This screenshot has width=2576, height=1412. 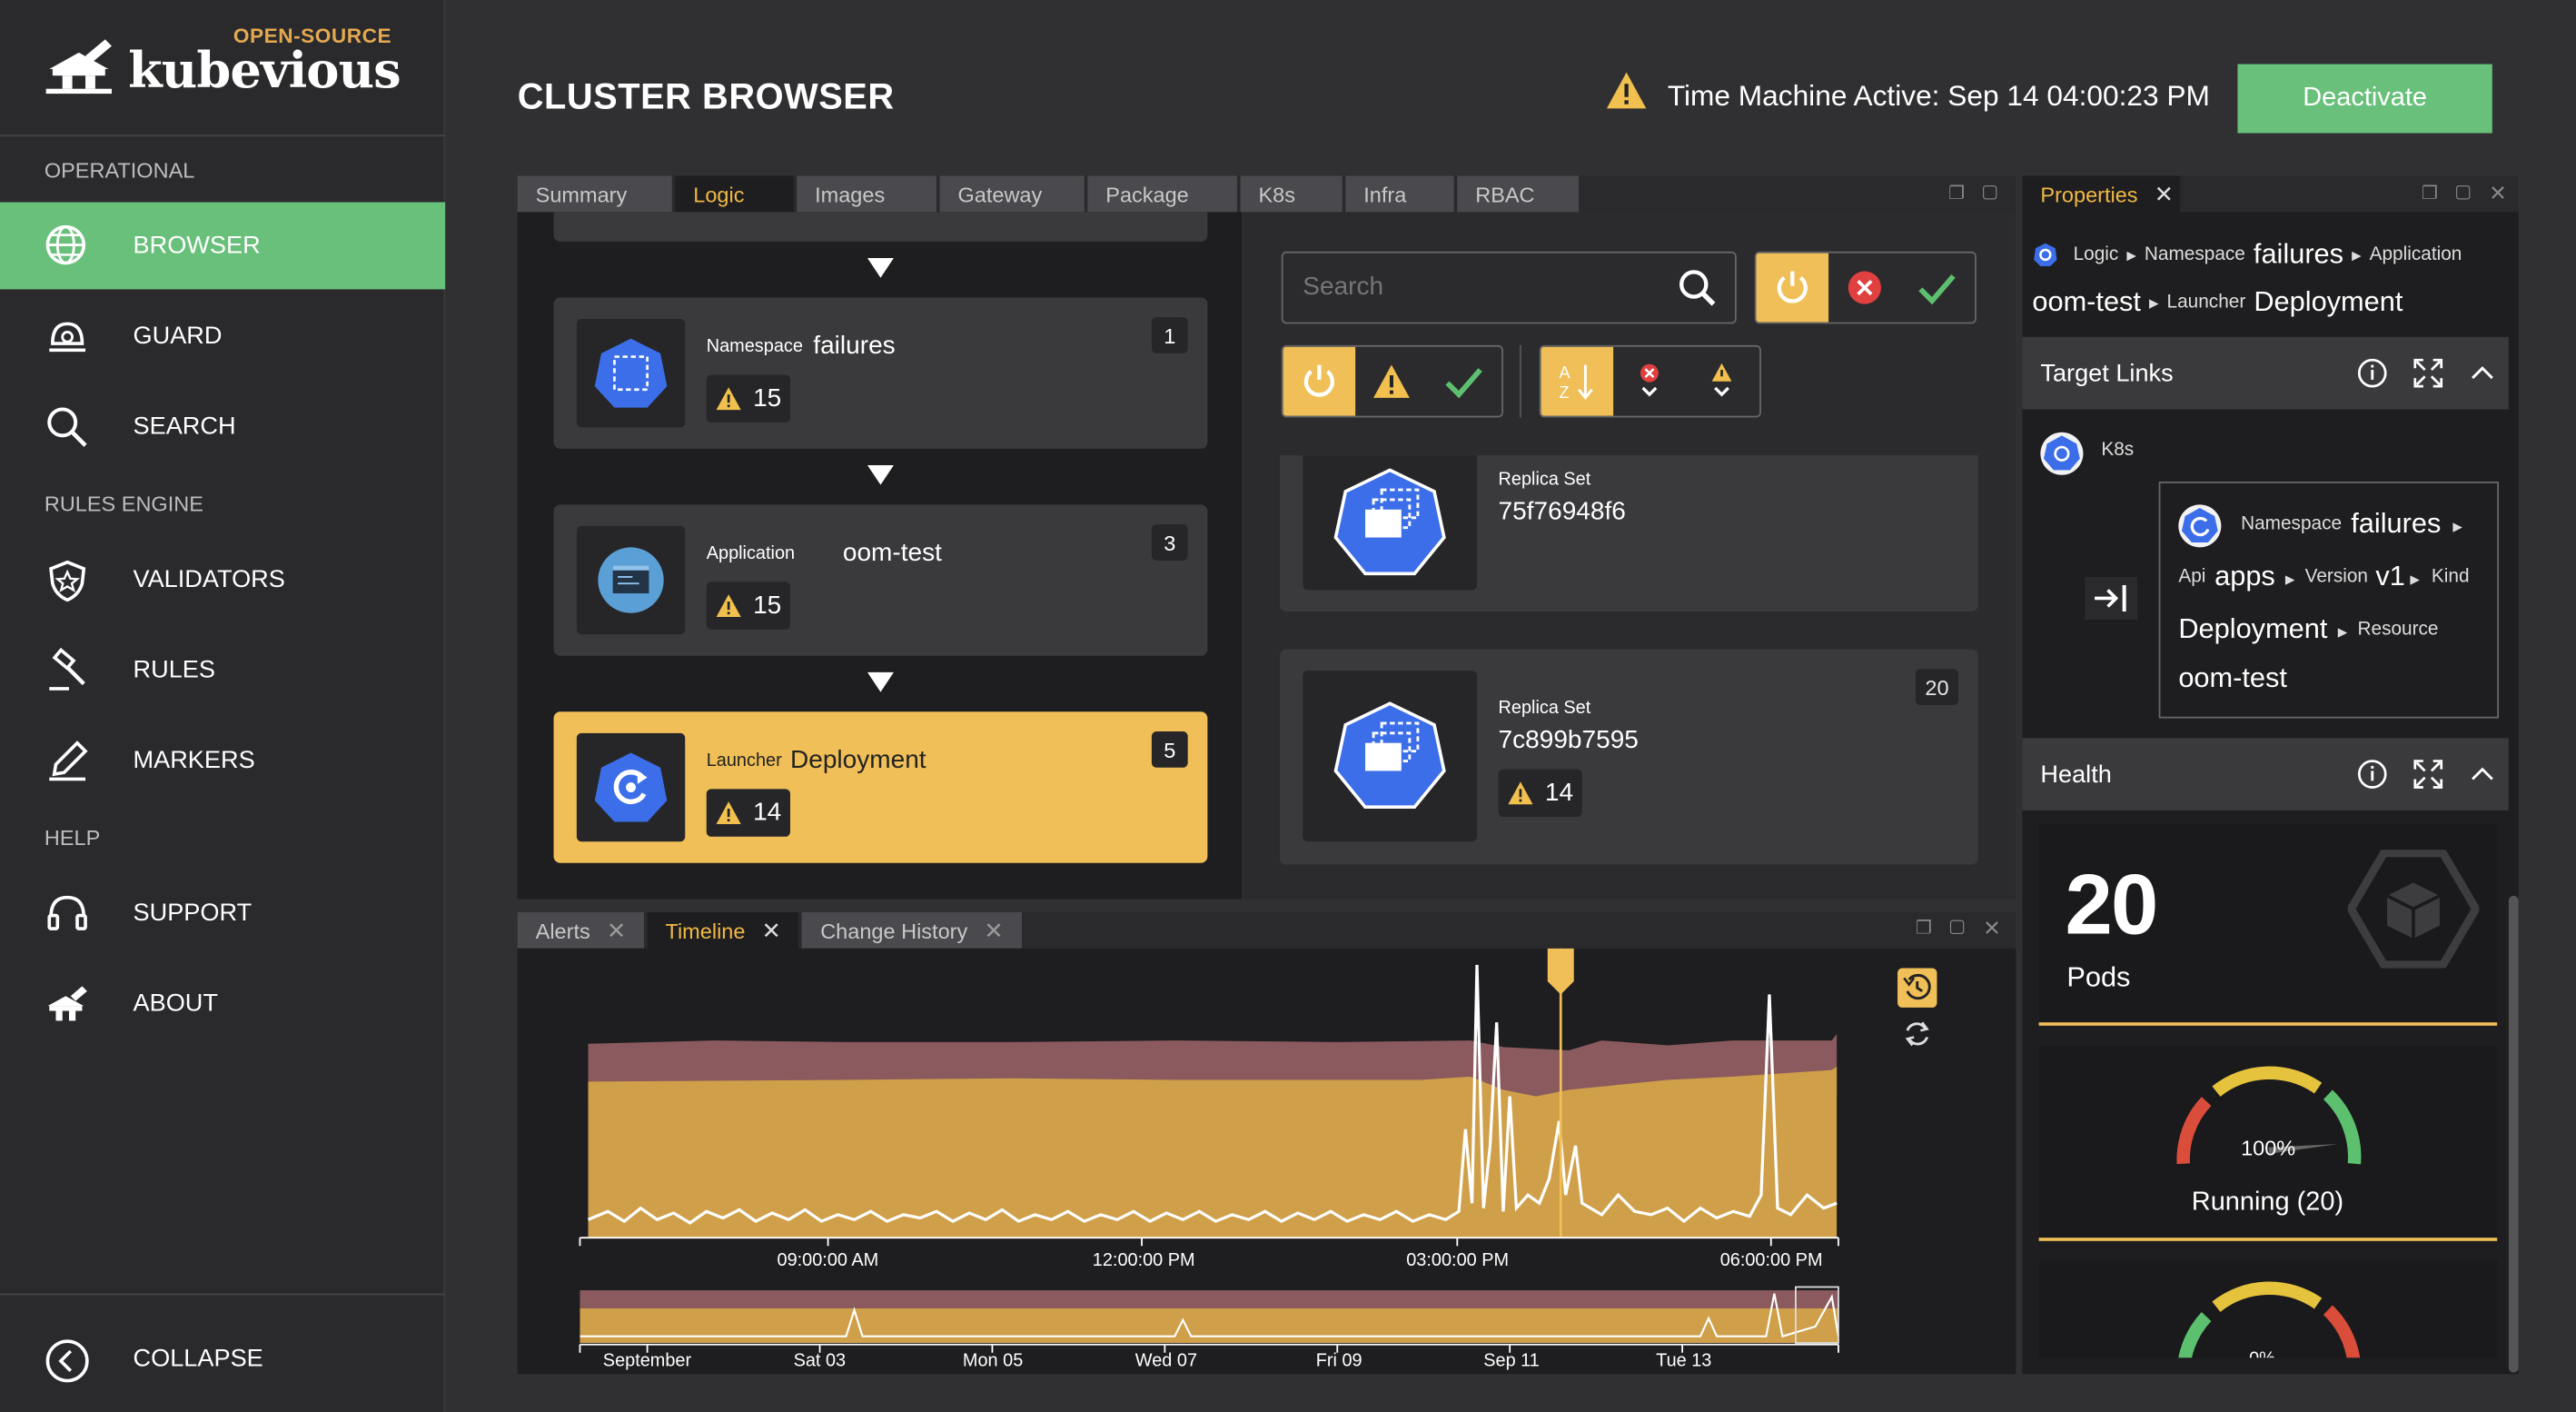 I want to click on sidebar-item-markers: MARKERS, so click(x=222, y=760).